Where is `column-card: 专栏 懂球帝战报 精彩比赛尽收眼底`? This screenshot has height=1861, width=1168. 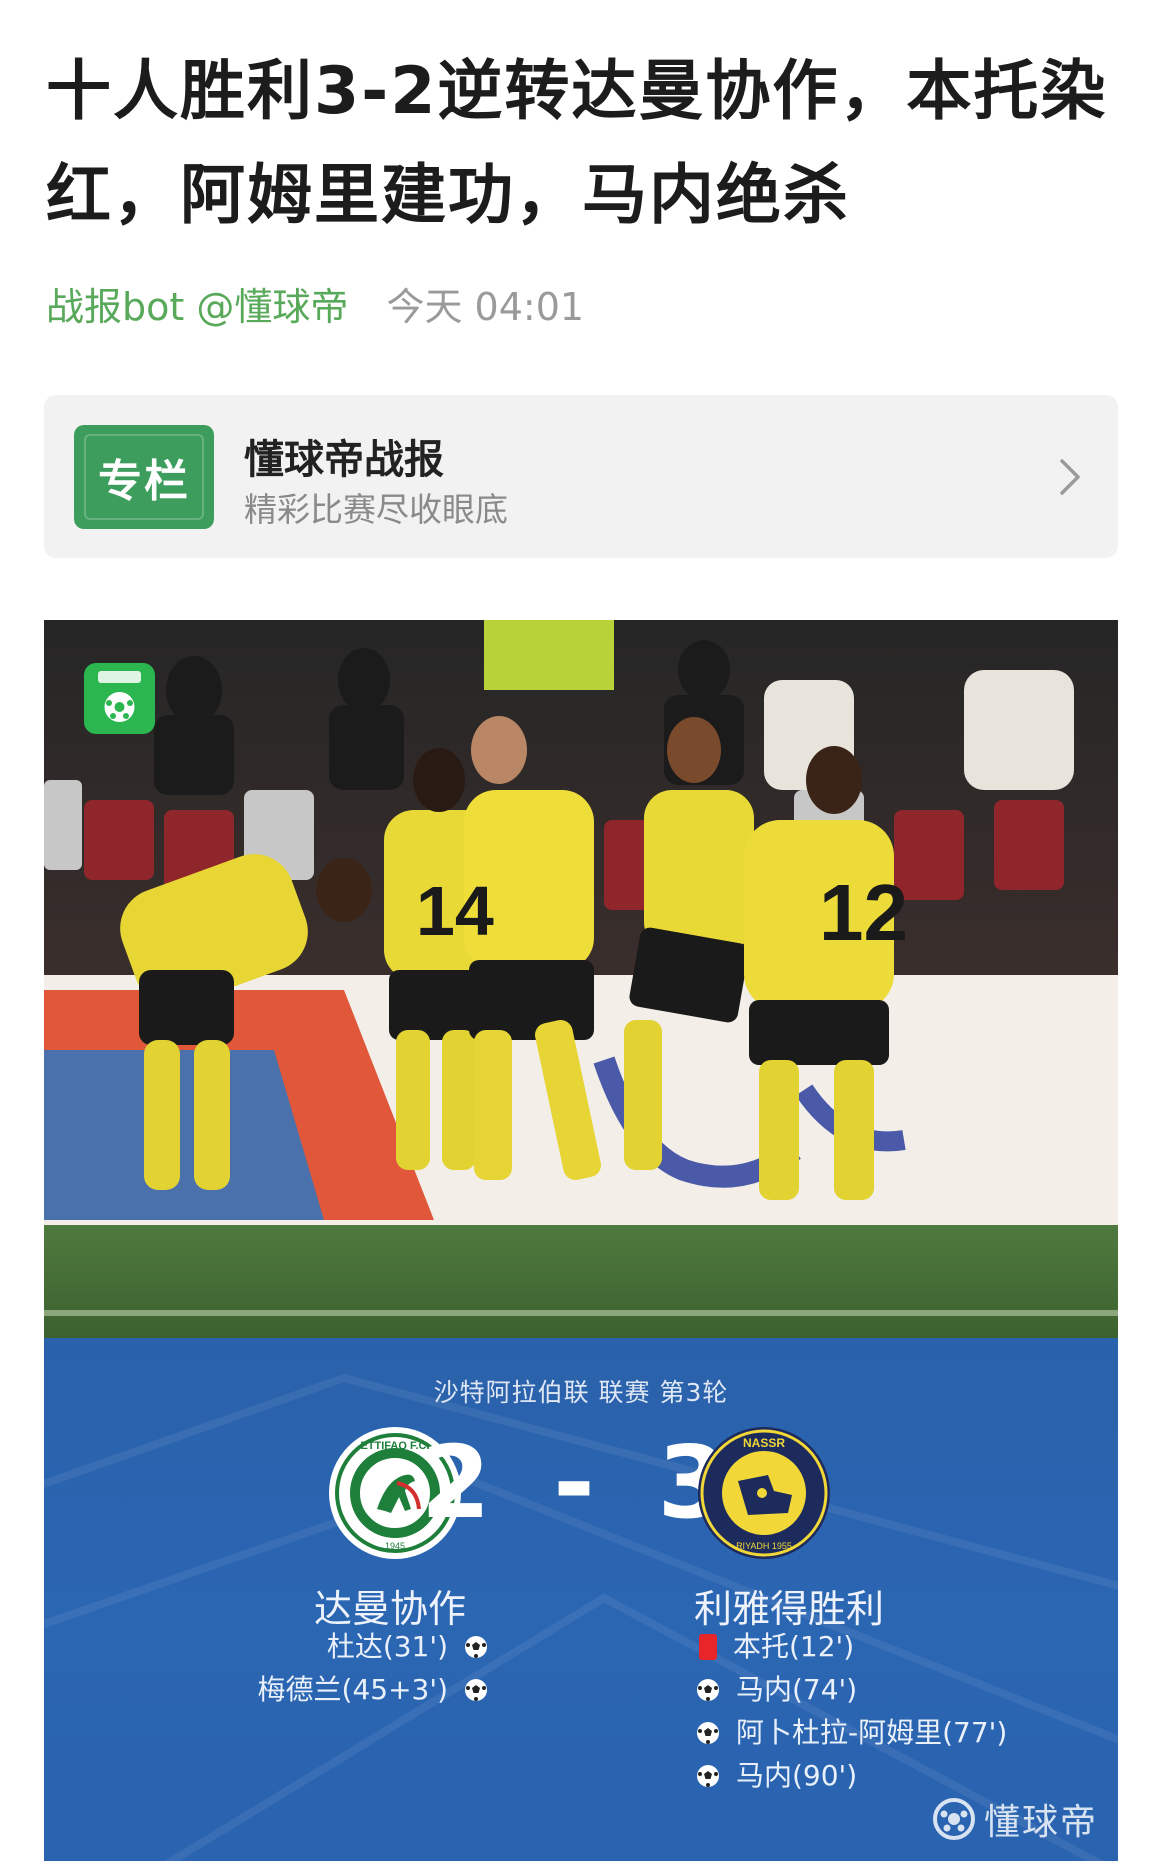
column-card: 专栏 懂球帝战报 精彩比赛尽收眼底 is located at coordinates (581, 476).